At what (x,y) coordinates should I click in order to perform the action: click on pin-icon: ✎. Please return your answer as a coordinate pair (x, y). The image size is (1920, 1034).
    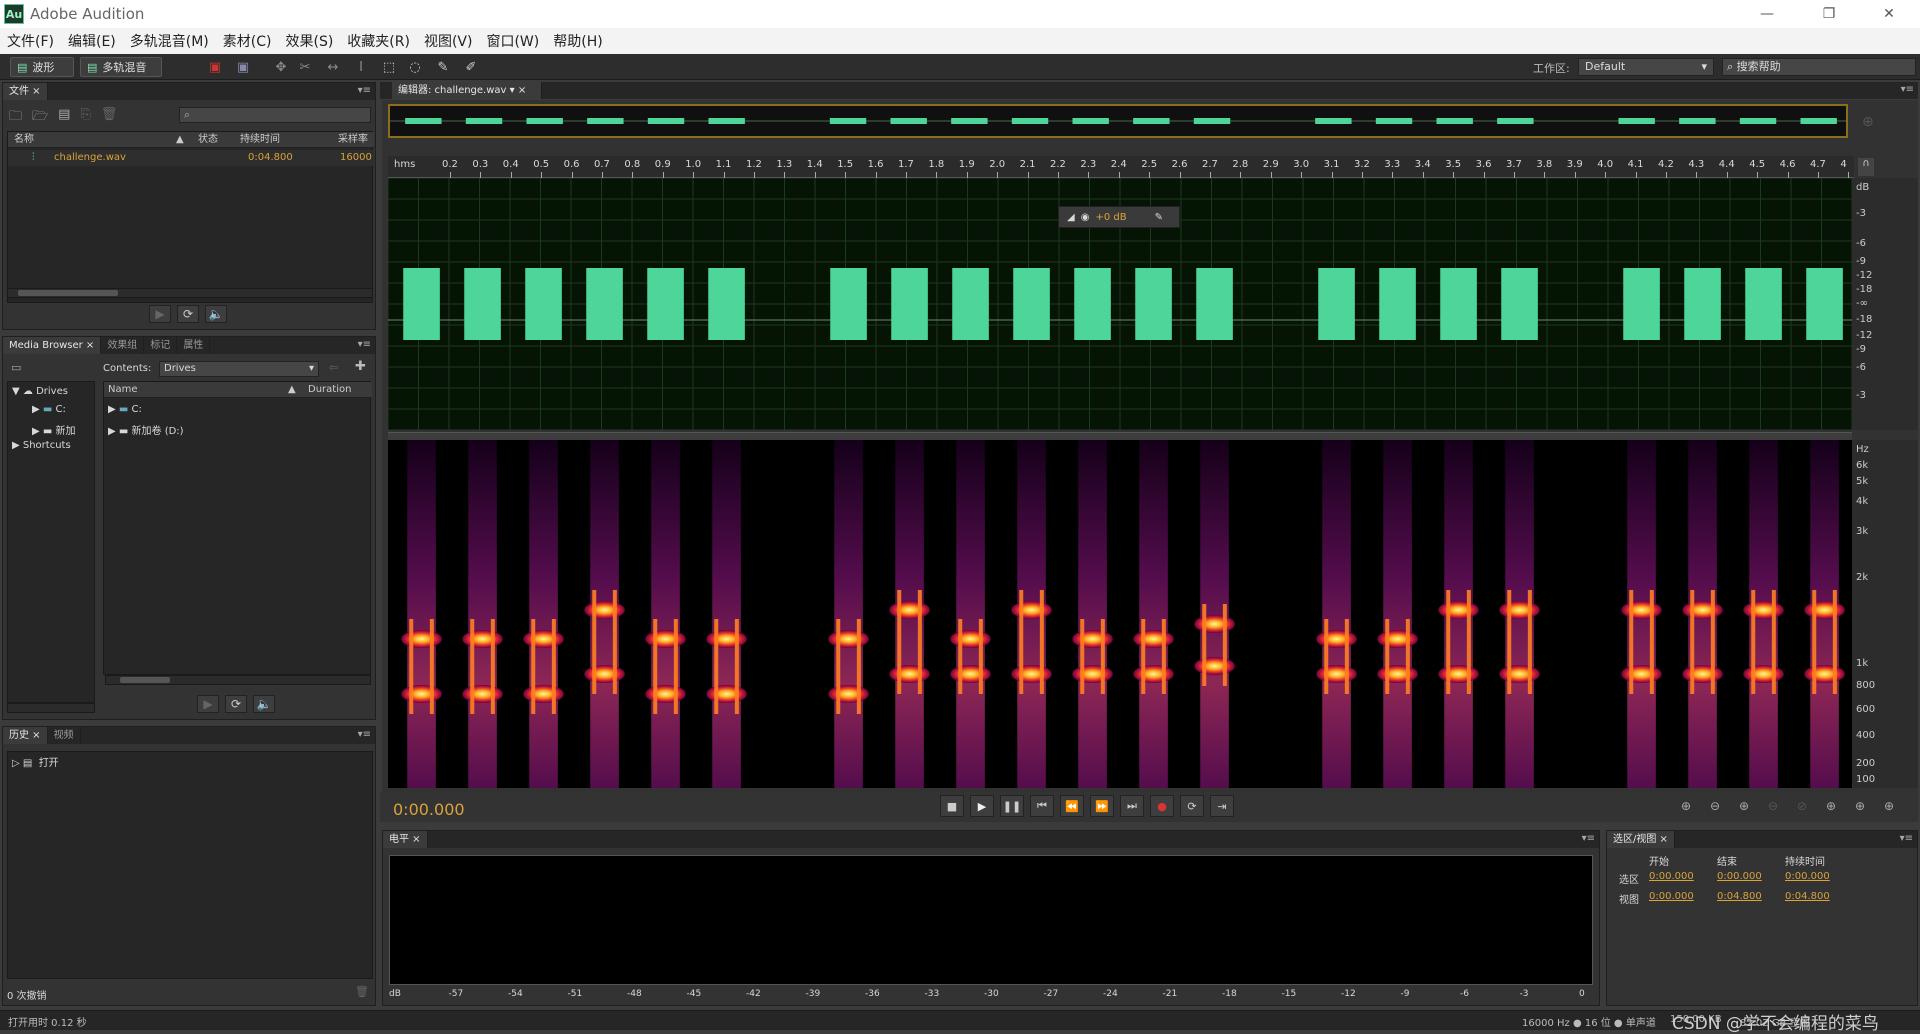
    Looking at the image, I should click on (1159, 217).